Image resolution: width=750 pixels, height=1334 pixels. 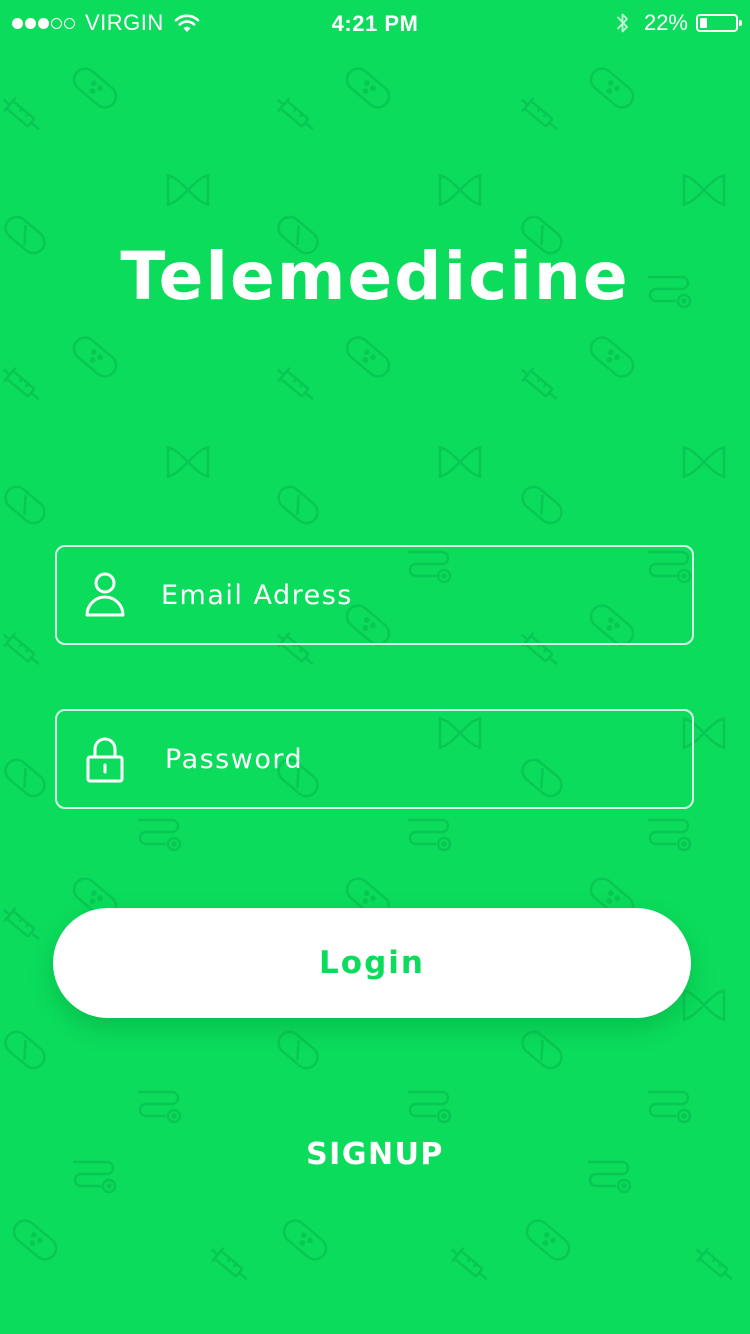 I want to click on lock-icon, so click(x=105, y=760).